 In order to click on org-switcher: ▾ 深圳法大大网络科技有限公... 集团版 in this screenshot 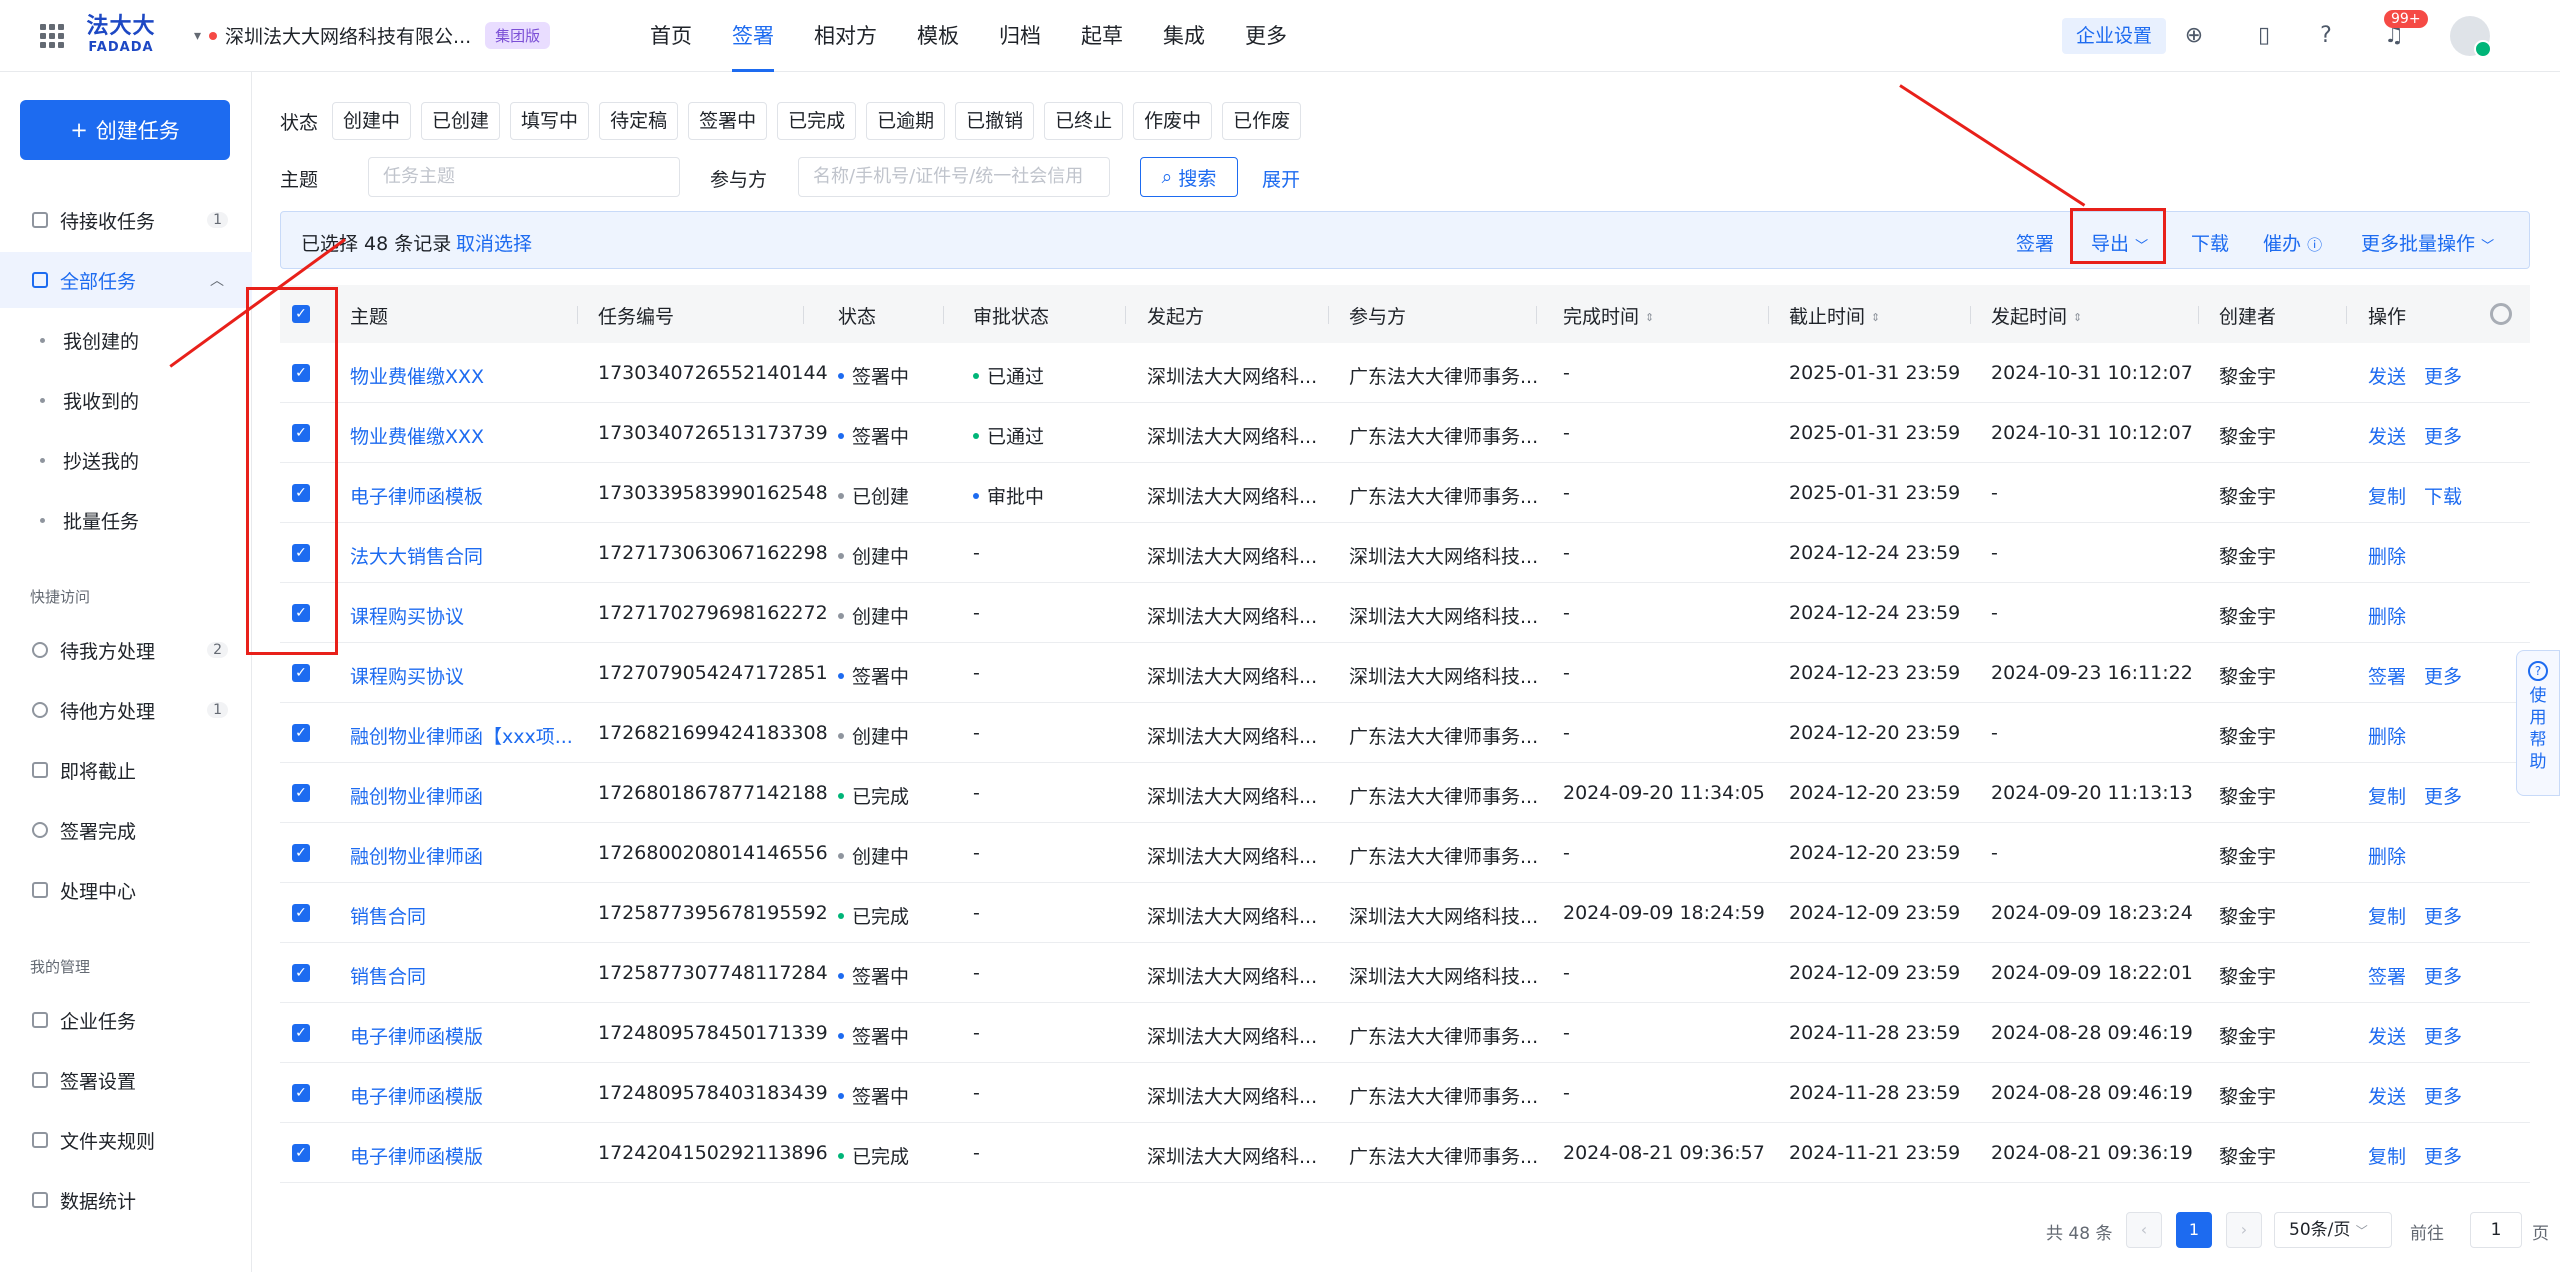, I will do `click(372, 35)`.